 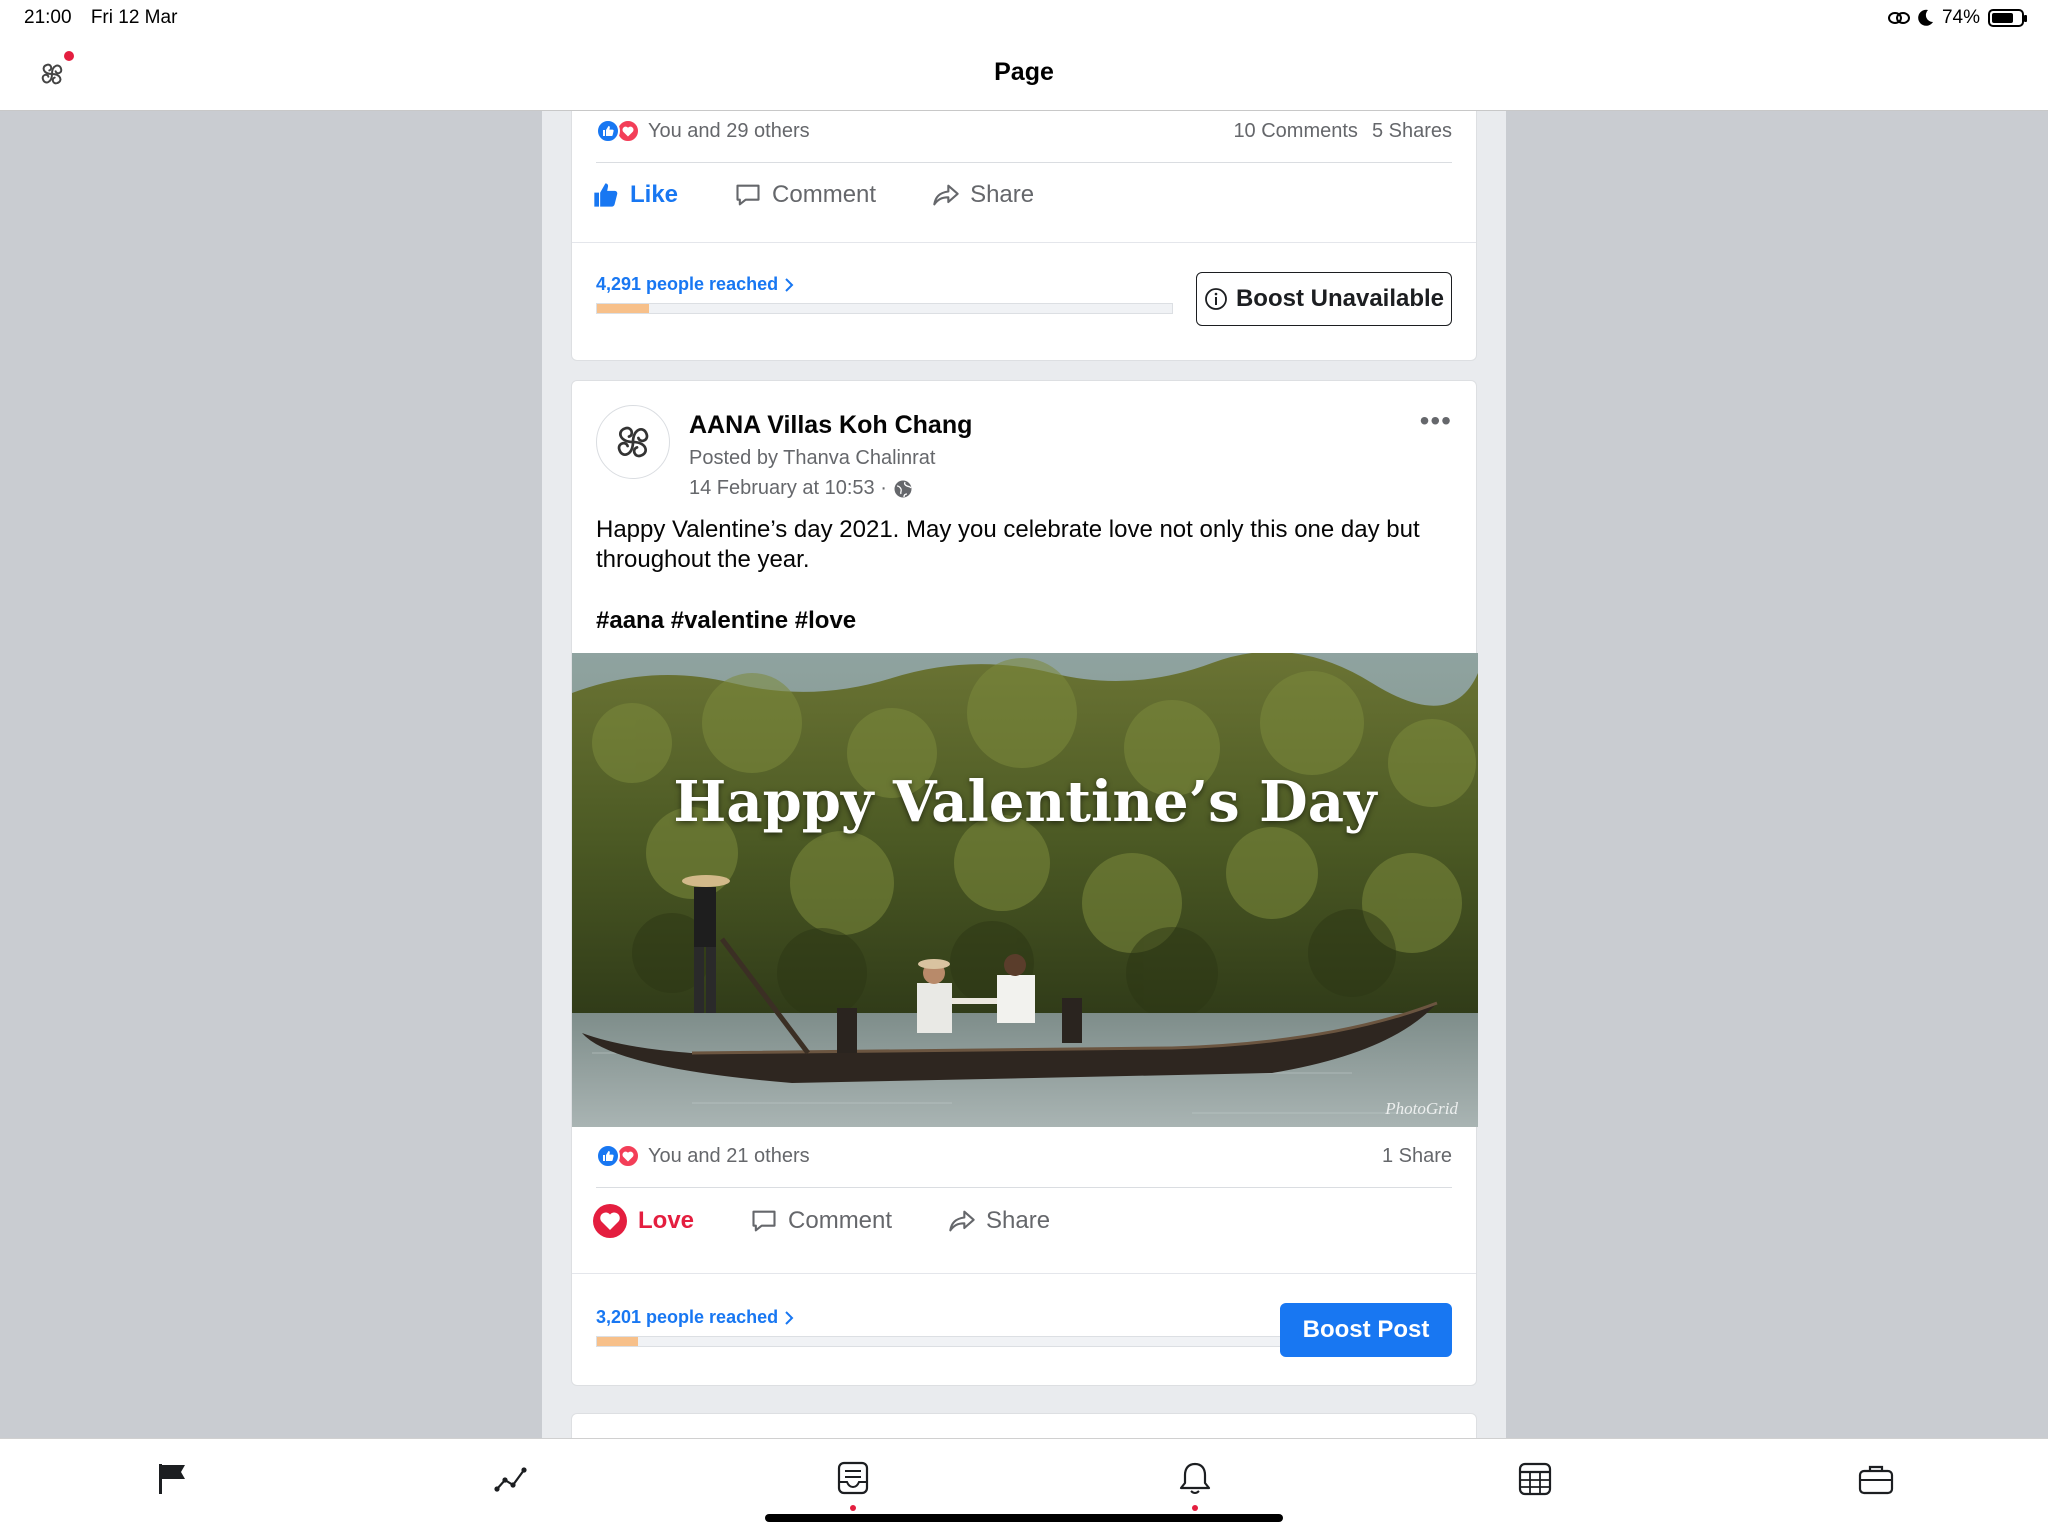 What do you see at coordinates (1295, 131) in the screenshot?
I see `comments-count: 10 Comments` at bounding box center [1295, 131].